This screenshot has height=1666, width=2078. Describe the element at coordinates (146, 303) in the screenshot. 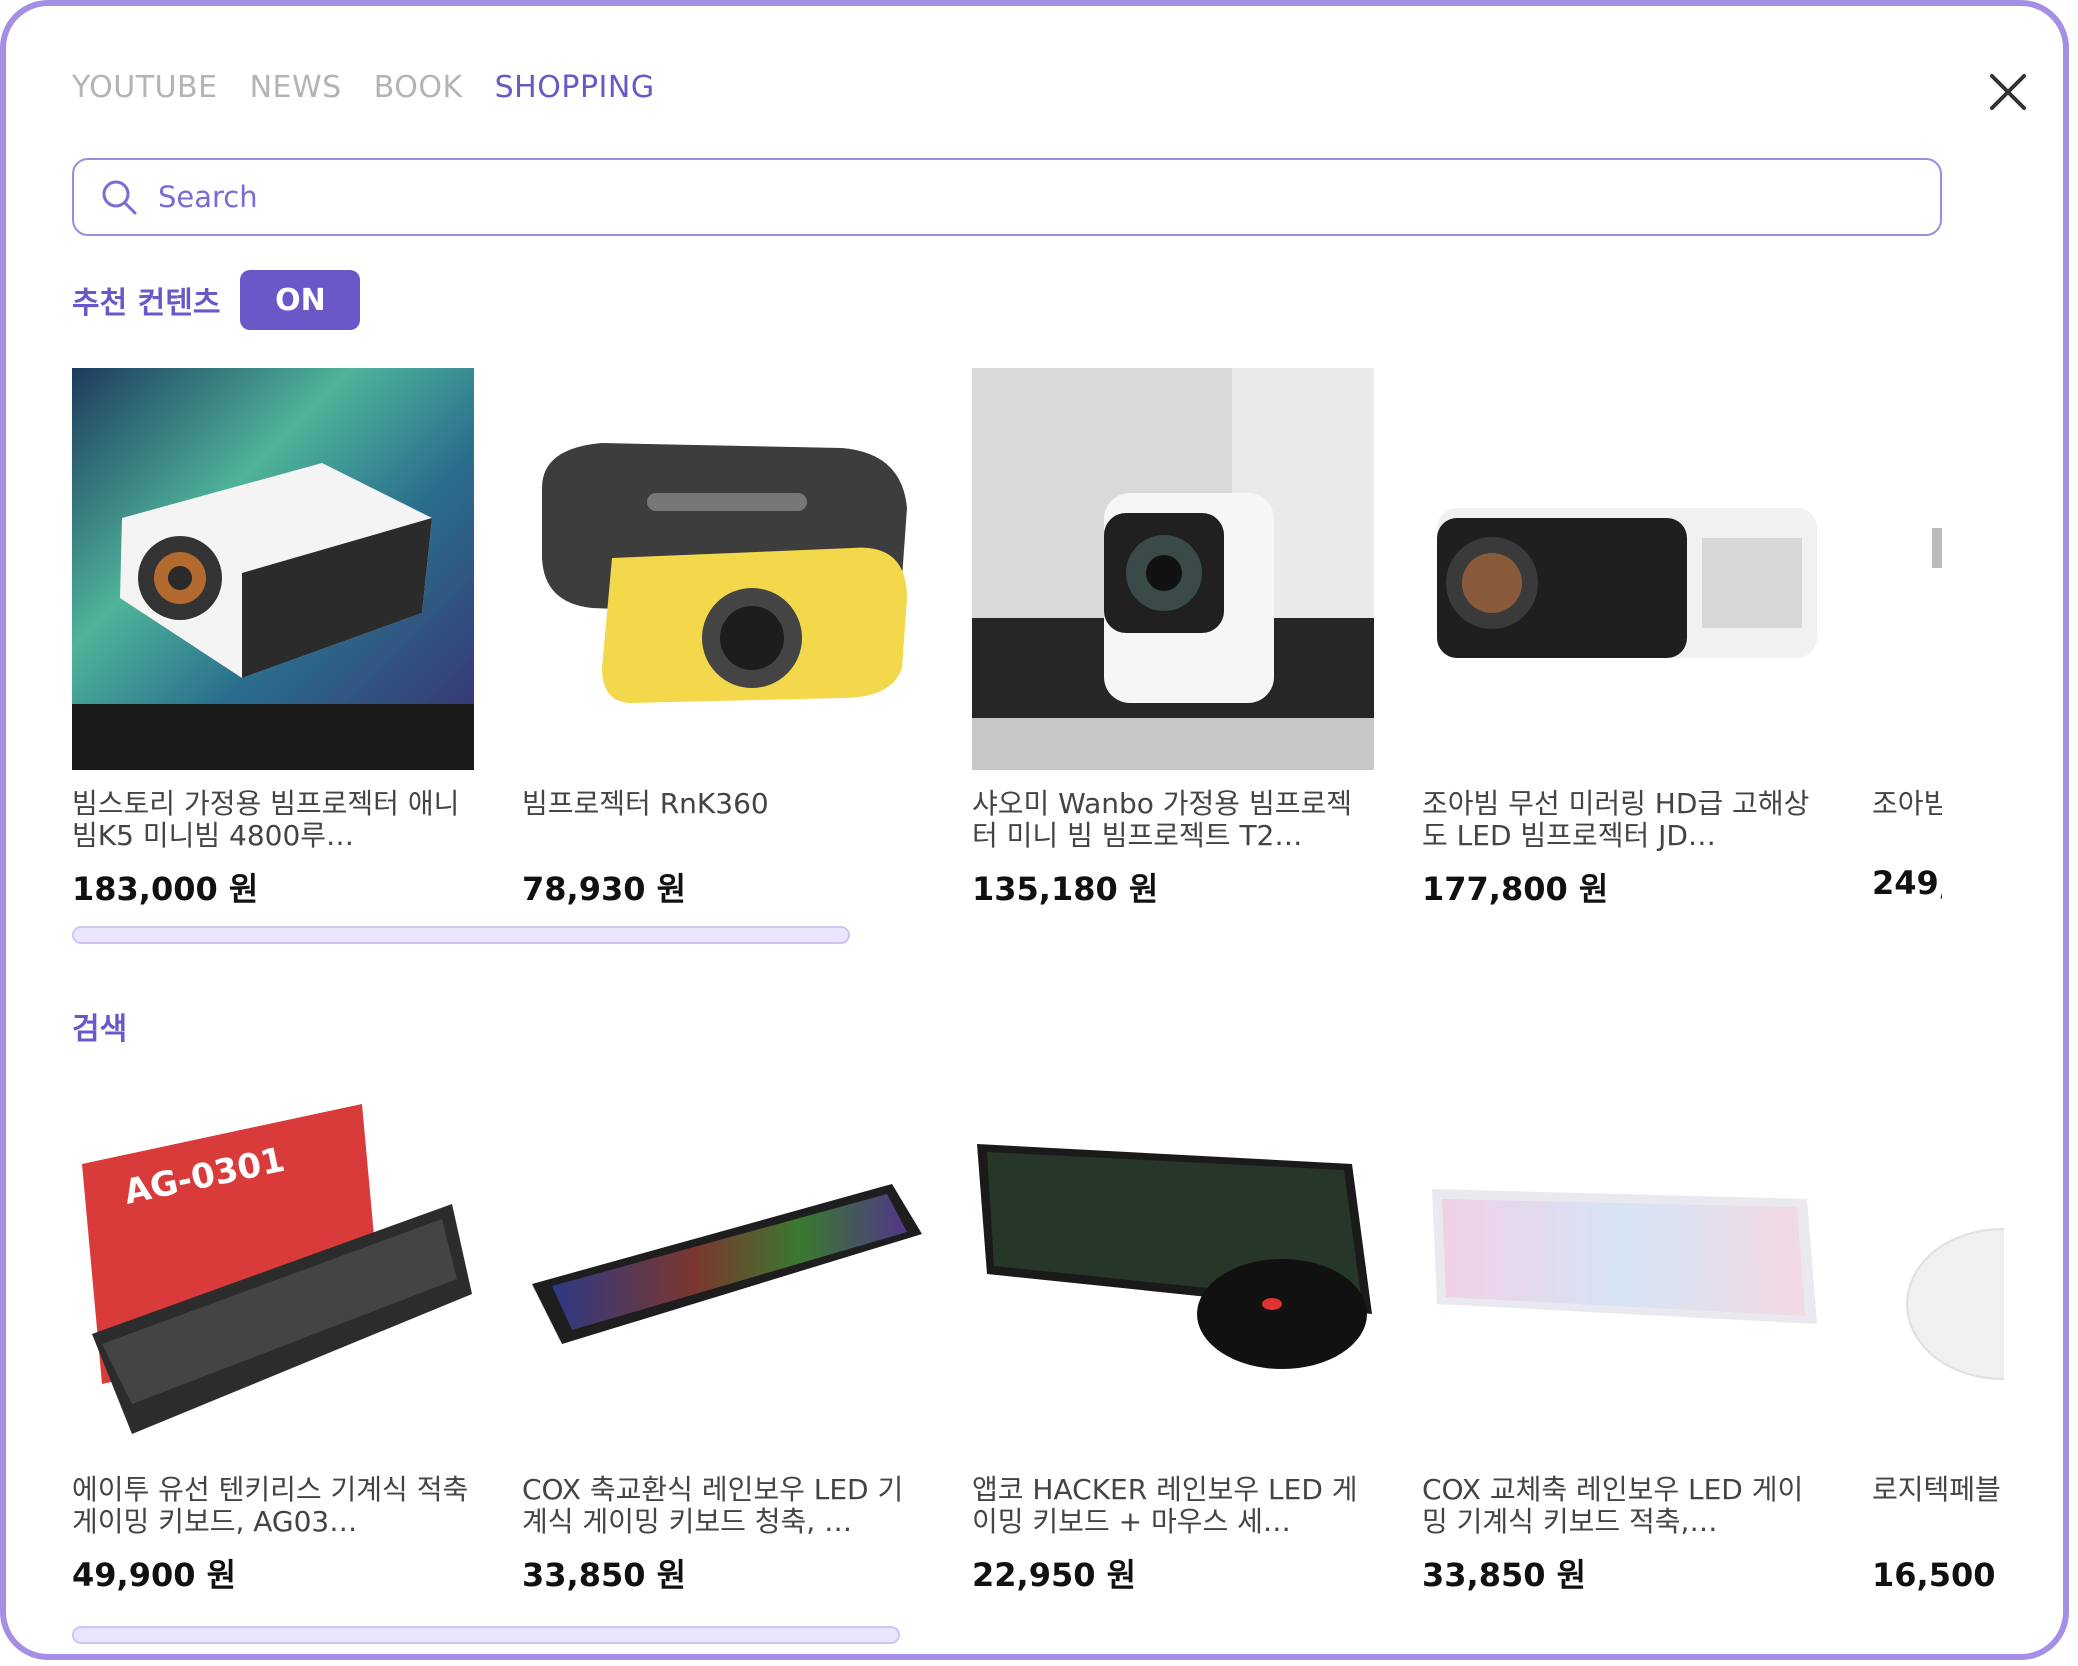

I see `recommended-label: 추천 컨텐츠` at that location.